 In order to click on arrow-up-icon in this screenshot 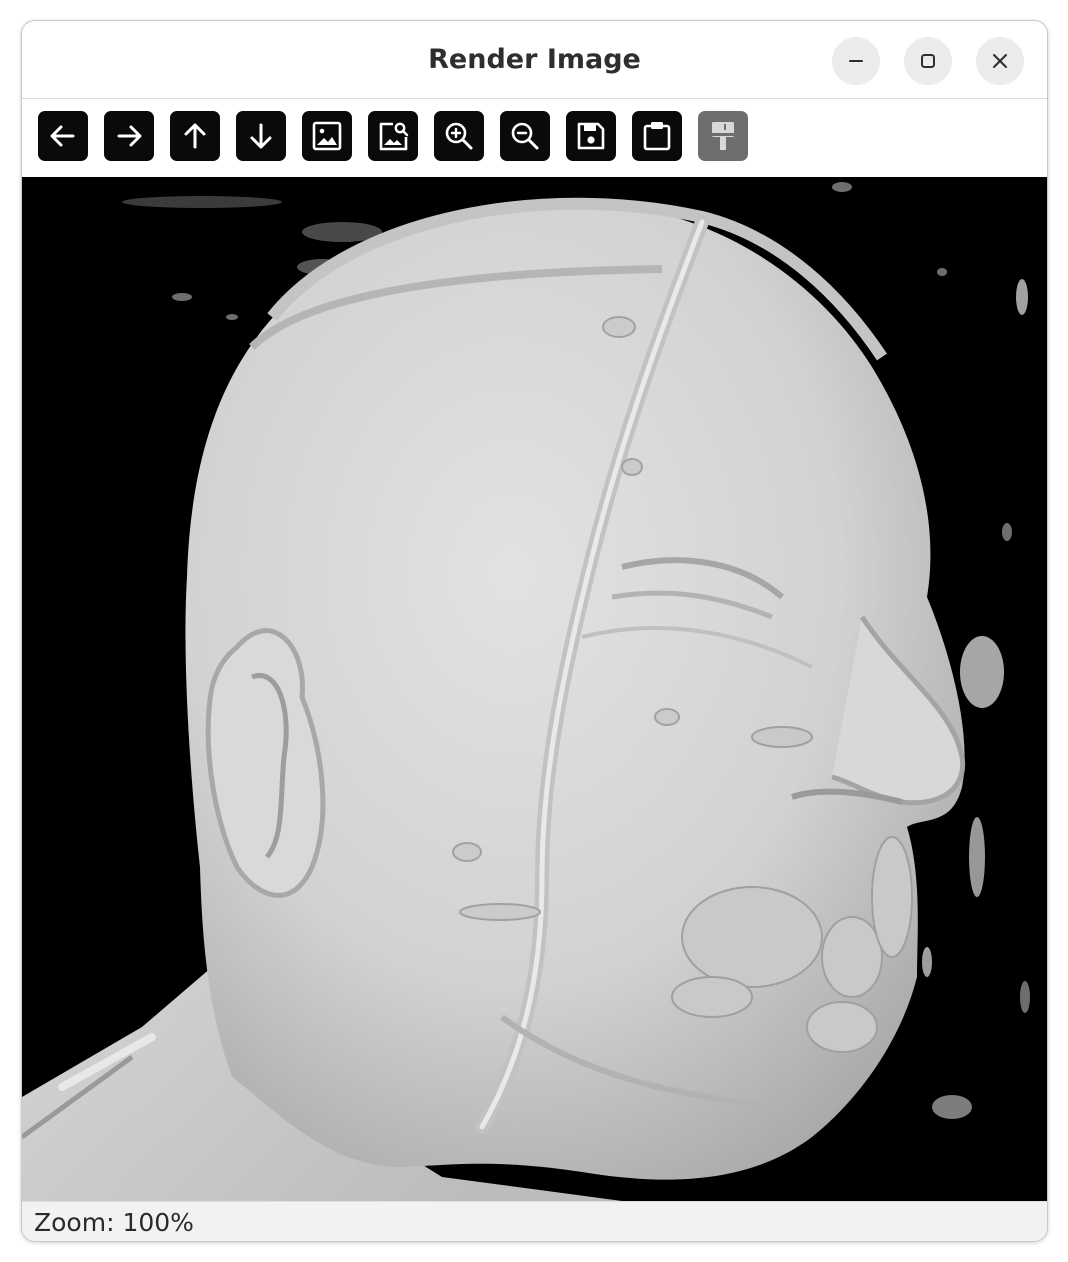, I will do `click(195, 136)`.